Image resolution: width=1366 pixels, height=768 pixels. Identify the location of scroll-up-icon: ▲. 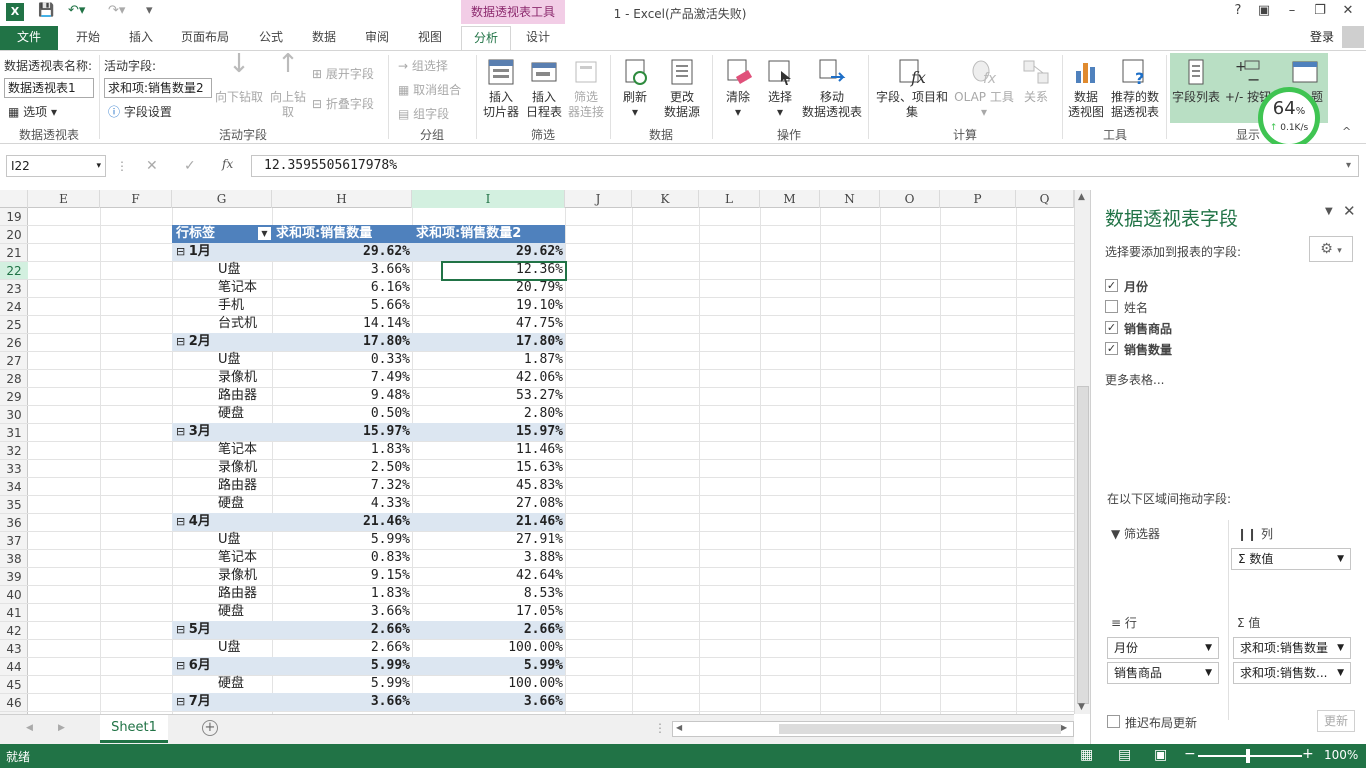
(1081, 197).